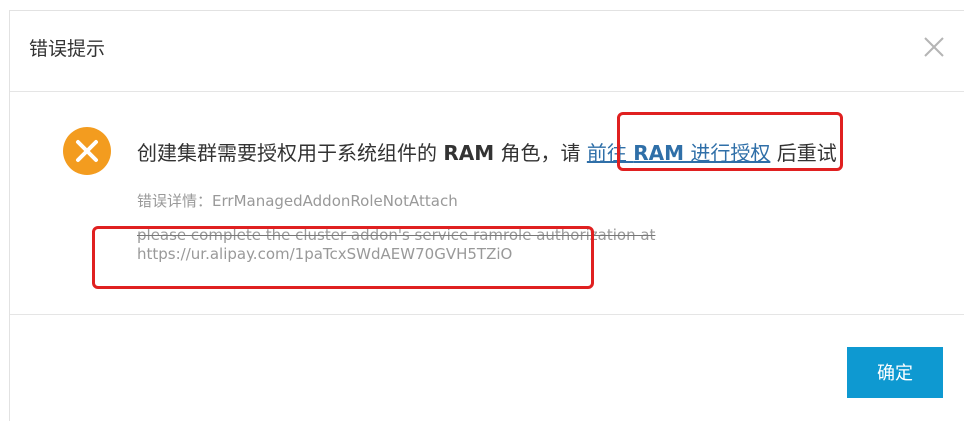  Describe the element at coordinates (658, 153) in the screenshot. I see `link-ram: RAM` at that location.